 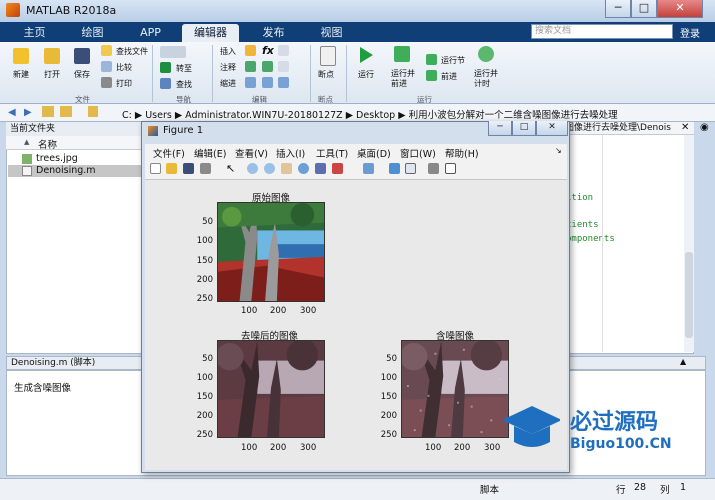 I want to click on breadcrumb-desktop: Desktop, so click(x=375, y=115).